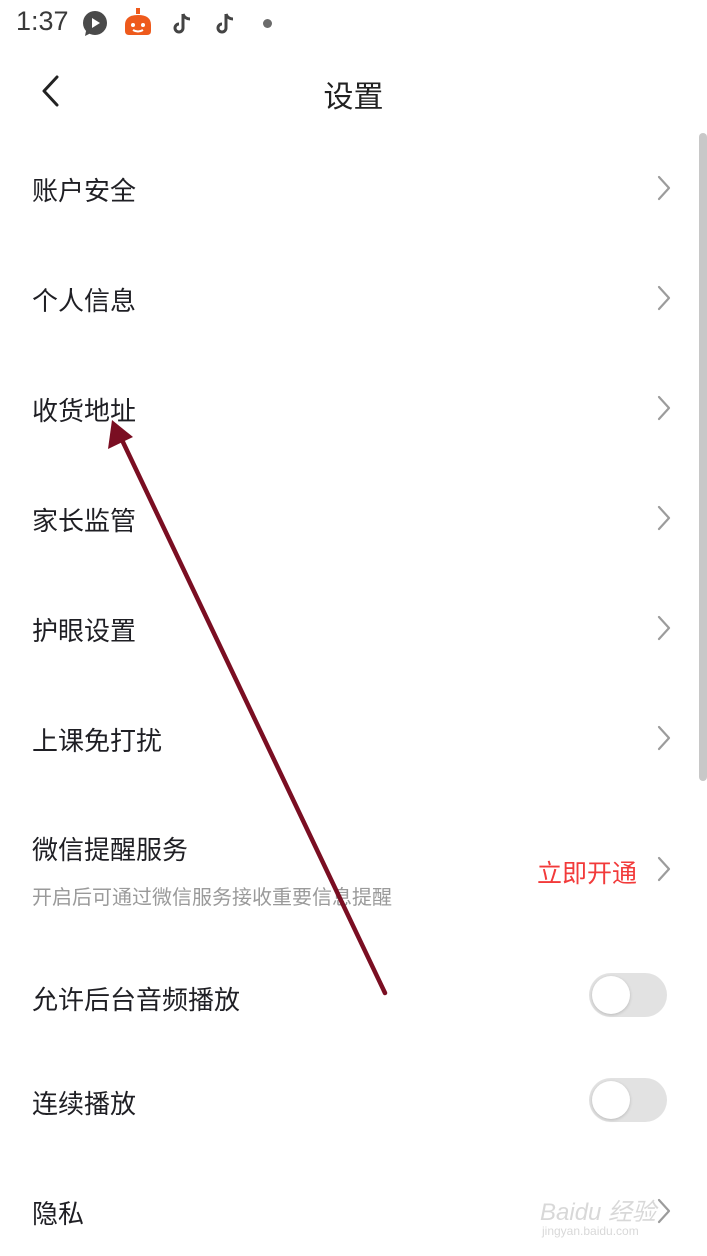  Describe the element at coordinates (84, 192) in the screenshot. I see `settings-item-label: 账户安全` at that location.